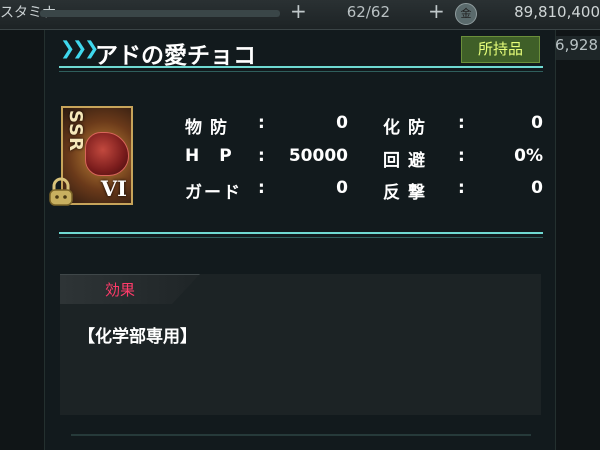 This screenshot has width=600, height=450. I want to click on rank-label: VI, so click(113, 188).